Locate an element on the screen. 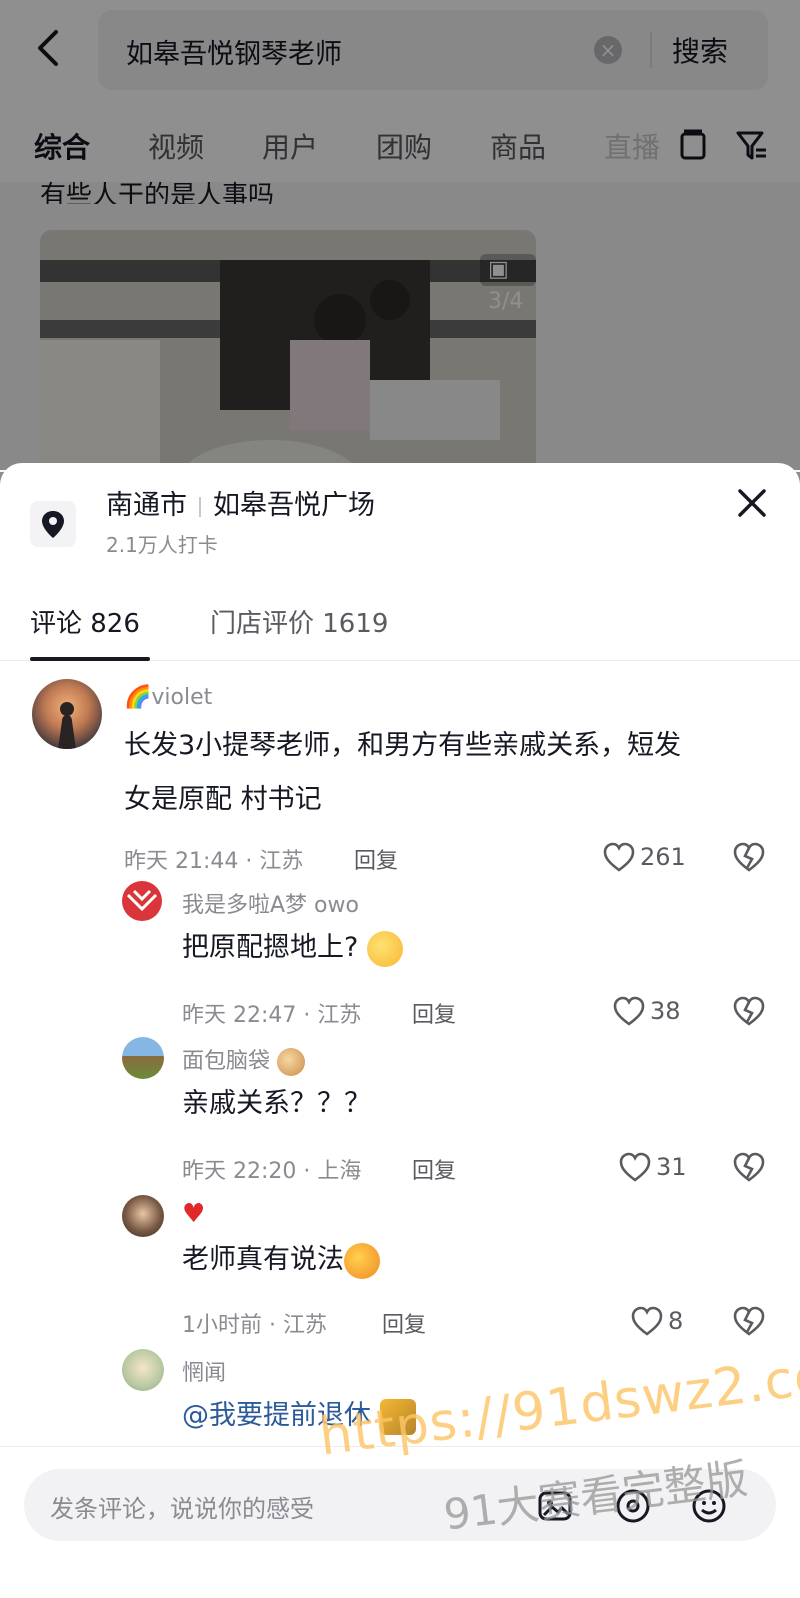 This screenshot has width=800, height=1598. search-input: 如皋吾悦钢琴老师 × 搜索 is located at coordinates (433, 50).